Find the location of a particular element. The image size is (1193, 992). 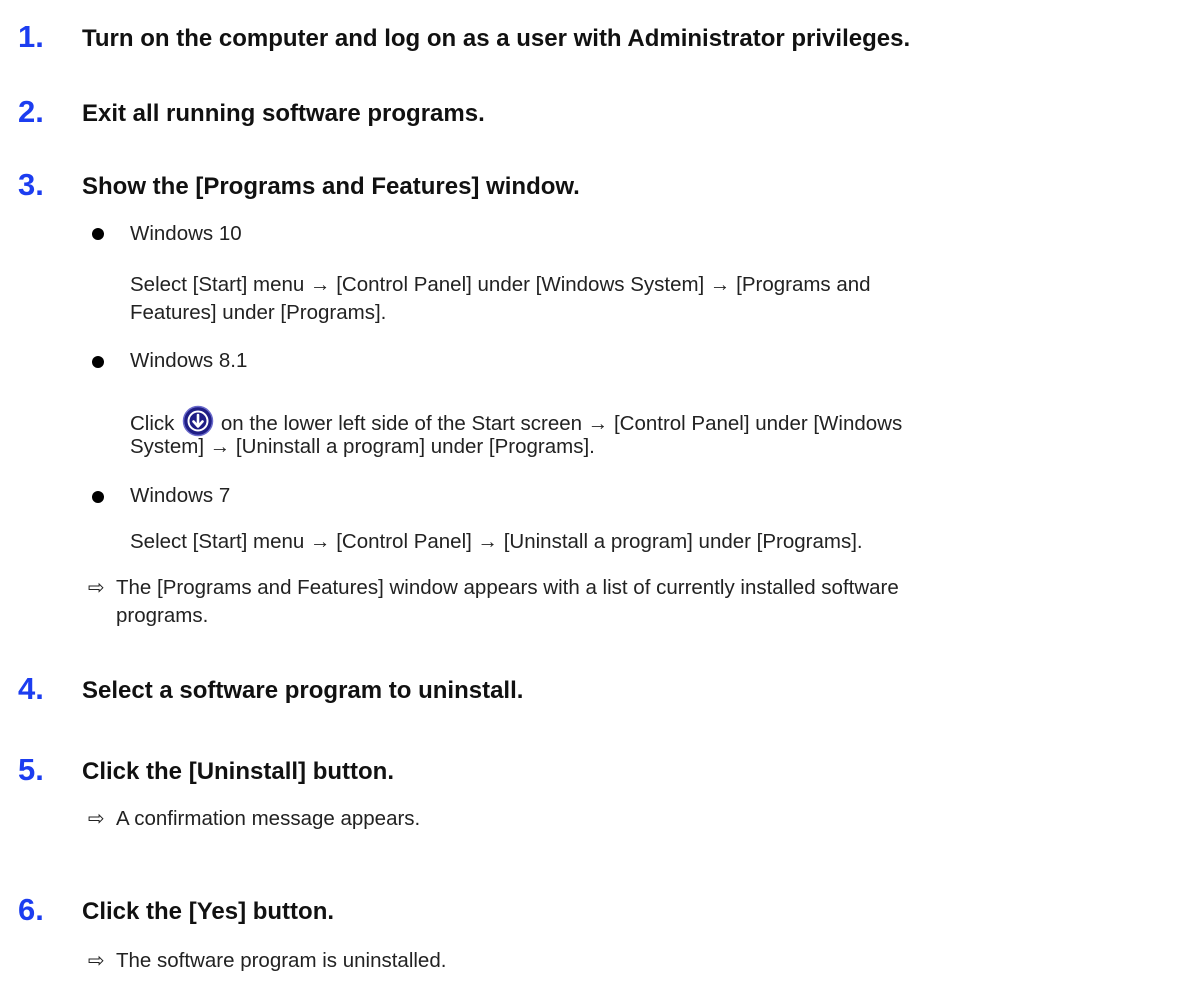

instruction-text: Features] under [Programs]. is located at coordinates (258, 312).